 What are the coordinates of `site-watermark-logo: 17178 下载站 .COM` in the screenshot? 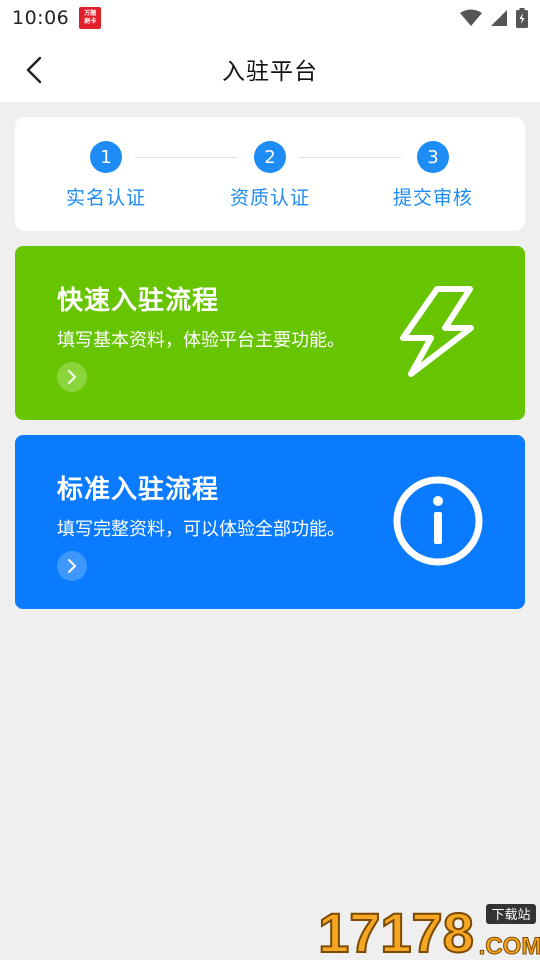 It's located at (428, 930).